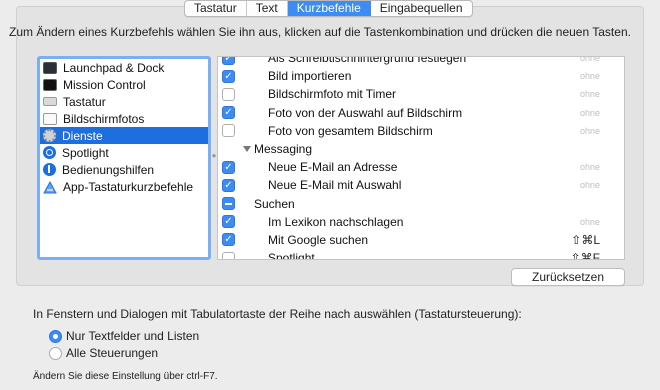 This screenshot has height=390, width=660. What do you see at coordinates (335, 185) in the screenshot?
I see `shortcut-label: Neue E-Mail mit Auswahl` at bounding box center [335, 185].